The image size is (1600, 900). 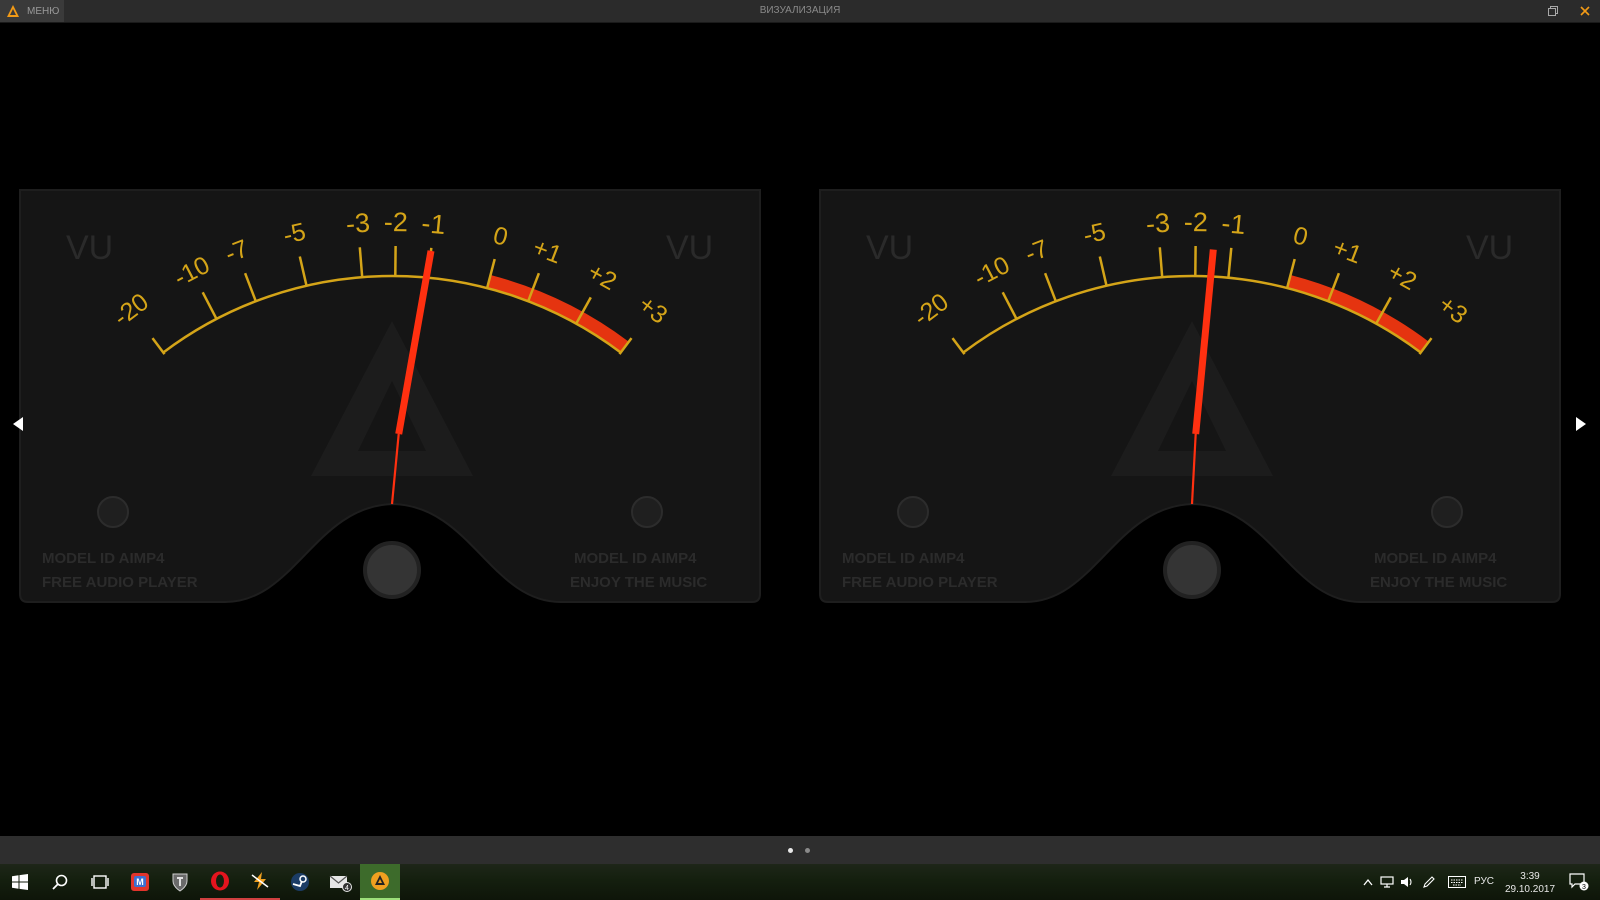 I want to click on winamp-icon, so click(x=260, y=881).